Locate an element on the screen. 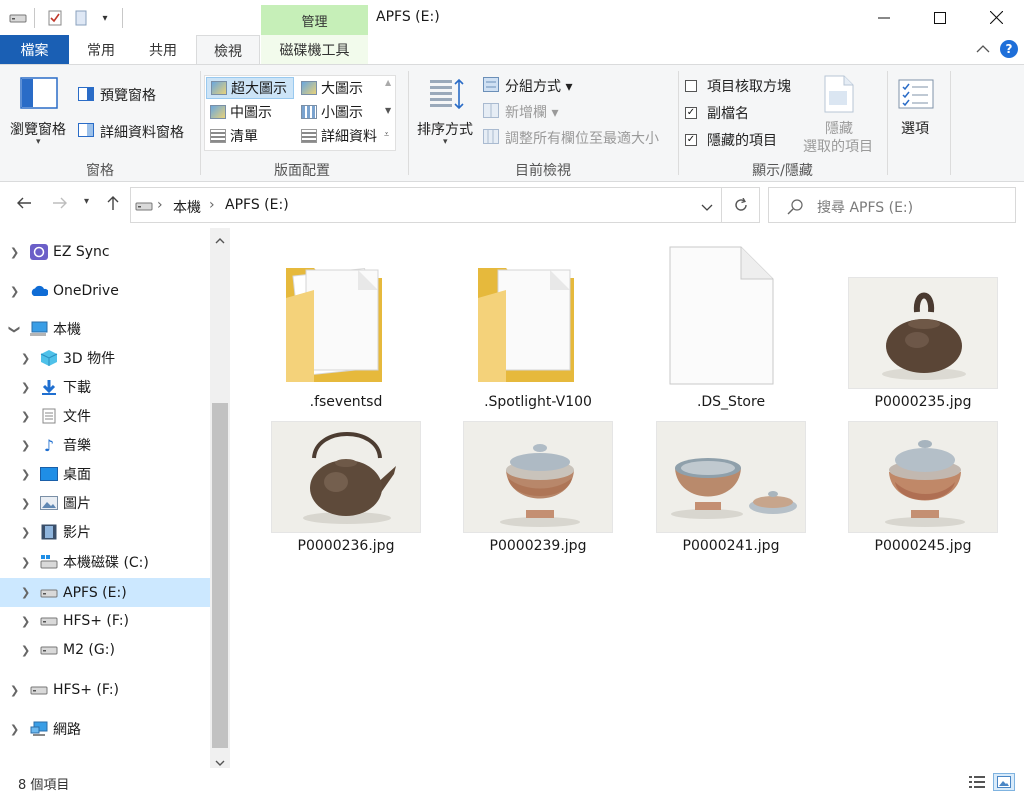 The height and width of the screenshot is (798, 1024). properties-icon is located at coordinates (55, 18).